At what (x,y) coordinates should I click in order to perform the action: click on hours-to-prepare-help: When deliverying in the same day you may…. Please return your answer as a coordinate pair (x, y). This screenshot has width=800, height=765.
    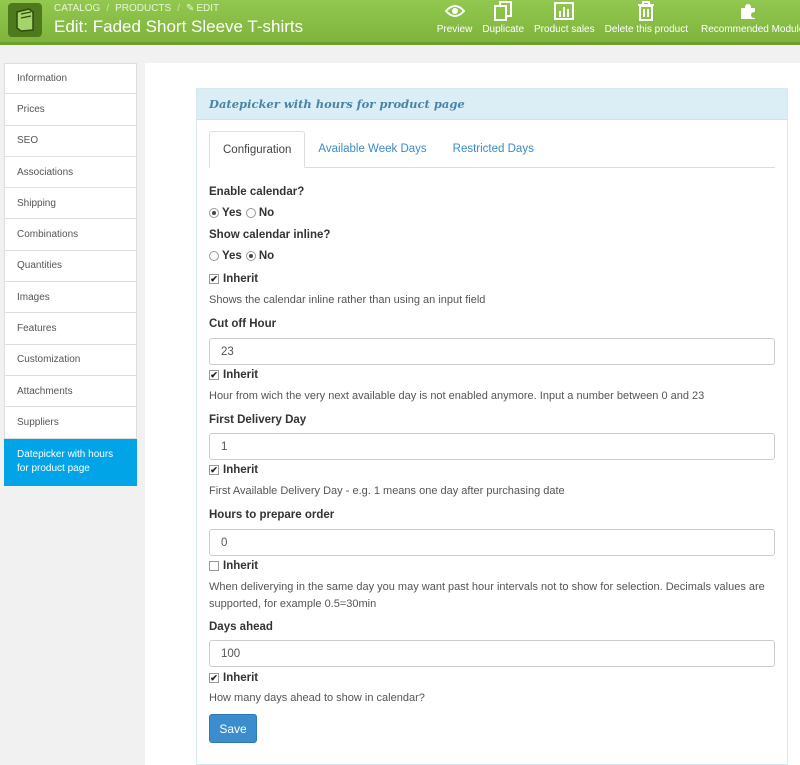
    Looking at the image, I should click on (487, 595).